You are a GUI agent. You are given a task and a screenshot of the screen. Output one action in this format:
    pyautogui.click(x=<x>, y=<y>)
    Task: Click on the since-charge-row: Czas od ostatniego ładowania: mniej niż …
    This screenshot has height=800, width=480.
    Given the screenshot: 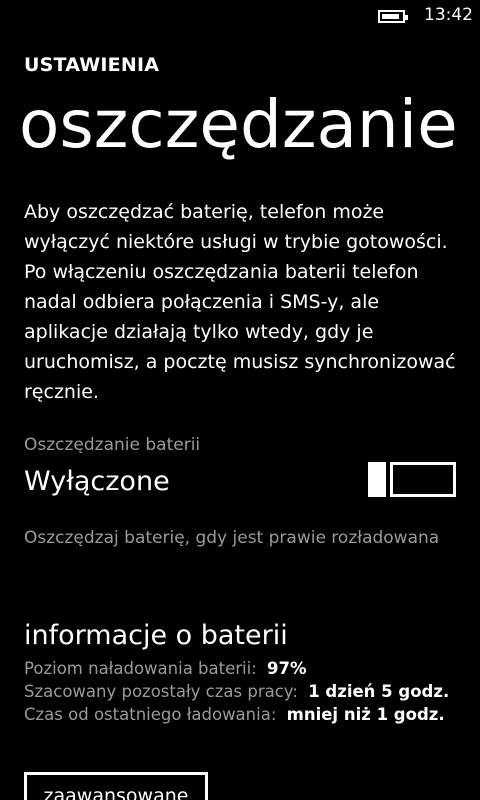 What is the action you would take?
    pyautogui.click(x=234, y=714)
    